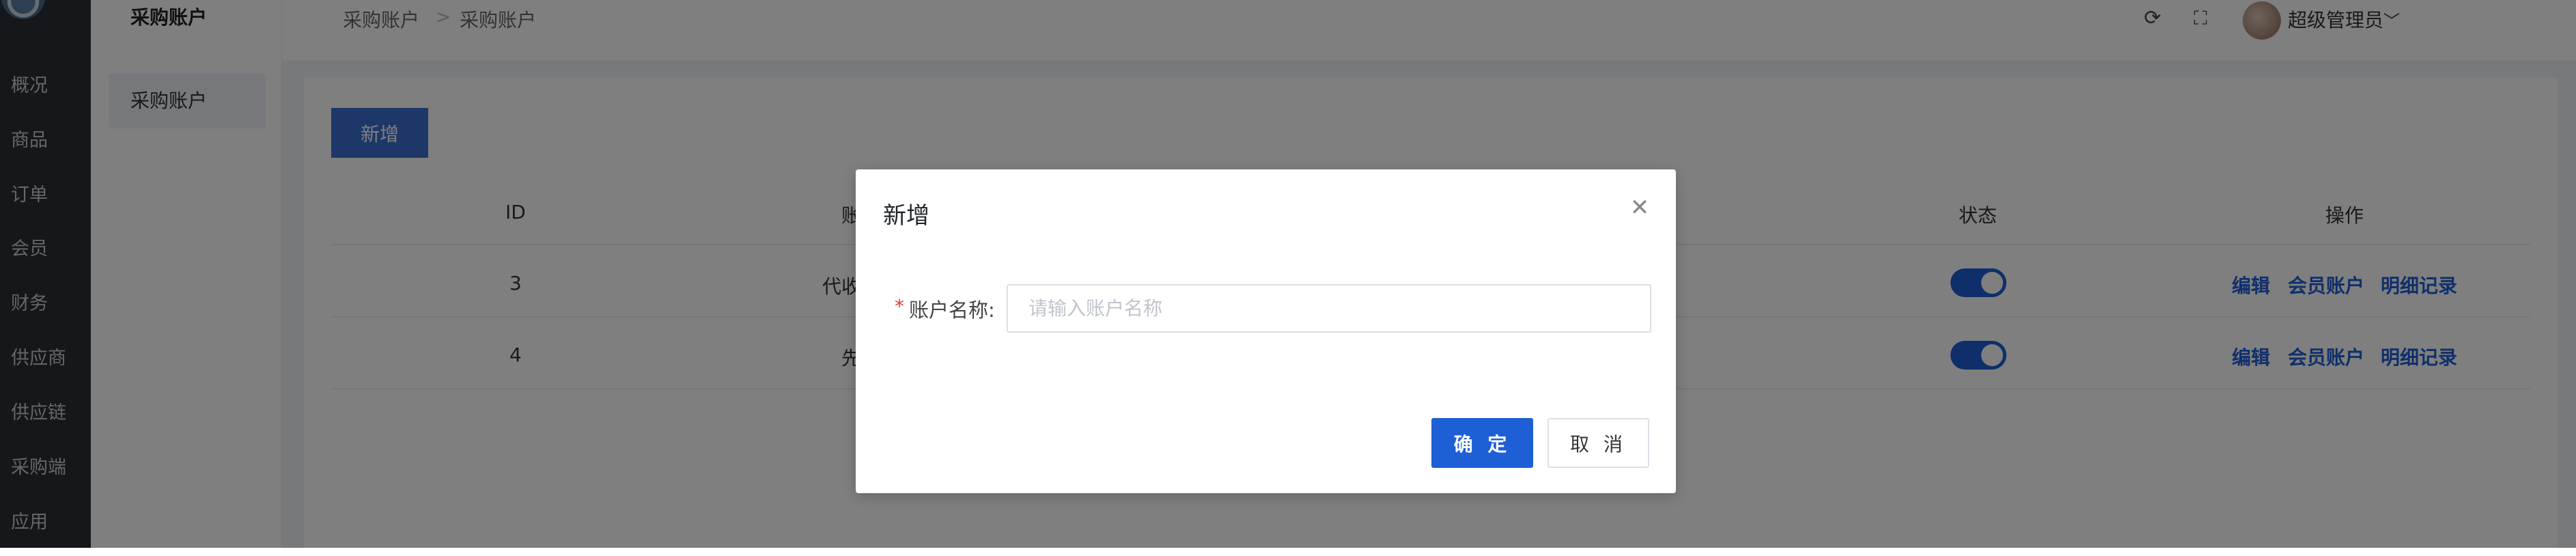 The width and height of the screenshot is (2576, 556). What do you see at coordinates (1639, 207) in the screenshot?
I see `close-icon: ✕` at bounding box center [1639, 207].